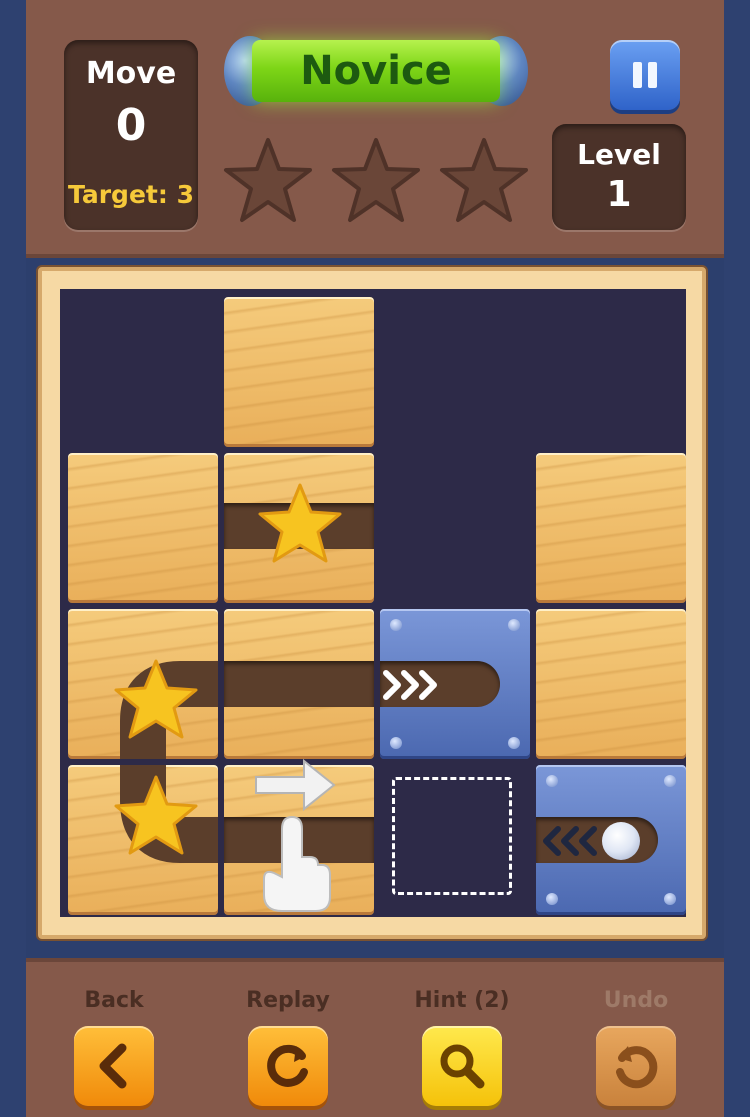 The width and height of the screenshot is (750, 1117). I want to click on move-label: Move, so click(131, 73).